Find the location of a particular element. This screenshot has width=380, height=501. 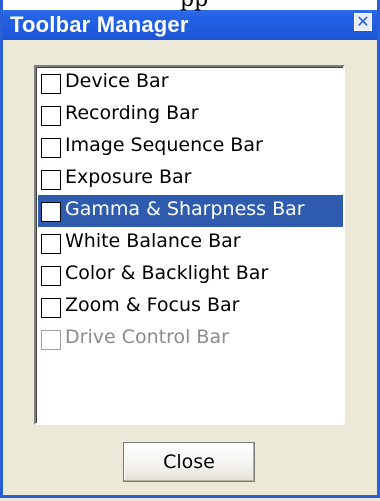

list-item-drive-control-bar: Drive Control Bar is located at coordinates (190, 339).